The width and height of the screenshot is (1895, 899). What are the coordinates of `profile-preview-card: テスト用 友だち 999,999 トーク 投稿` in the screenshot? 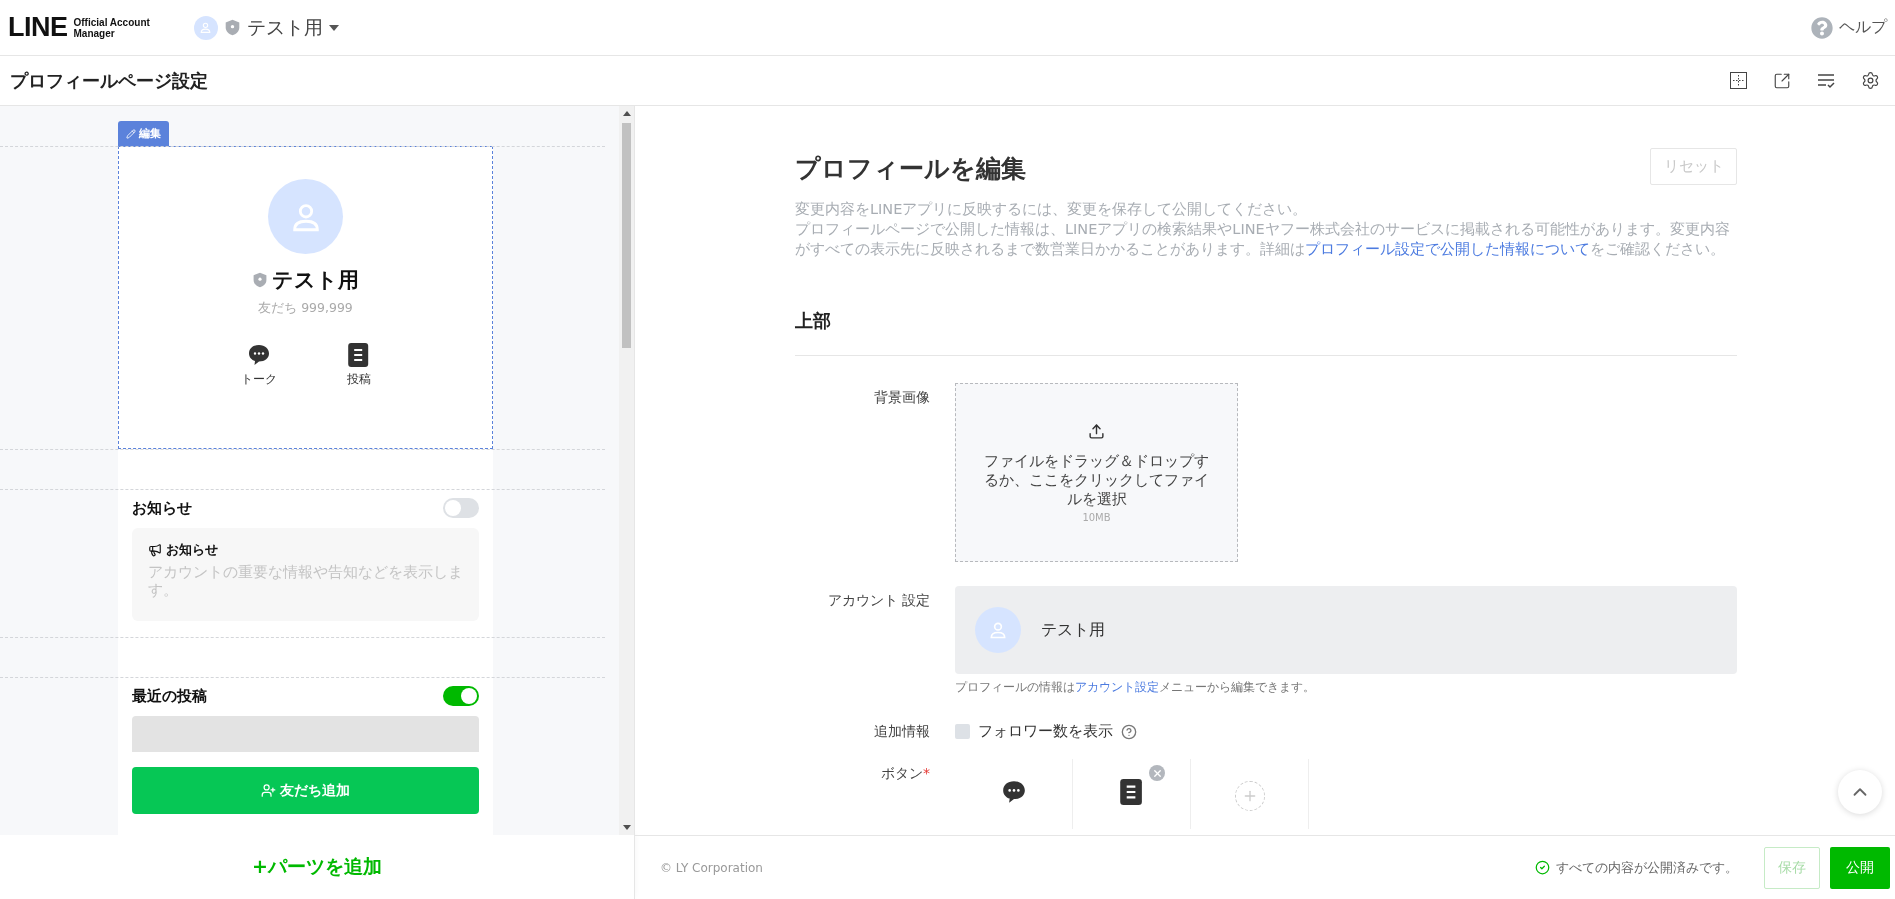 It's located at (305, 297).